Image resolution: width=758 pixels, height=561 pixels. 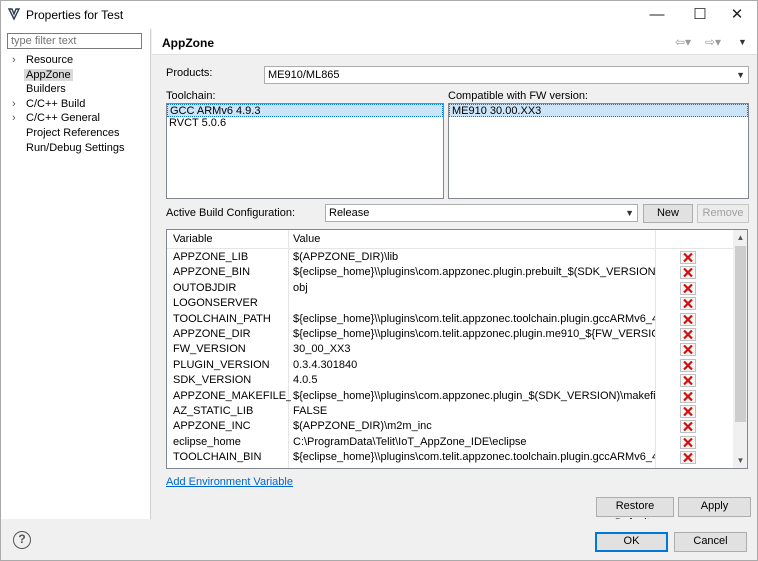 What do you see at coordinates (305, 123) in the screenshot?
I see `list-item: RVCT 5.0.6` at bounding box center [305, 123].